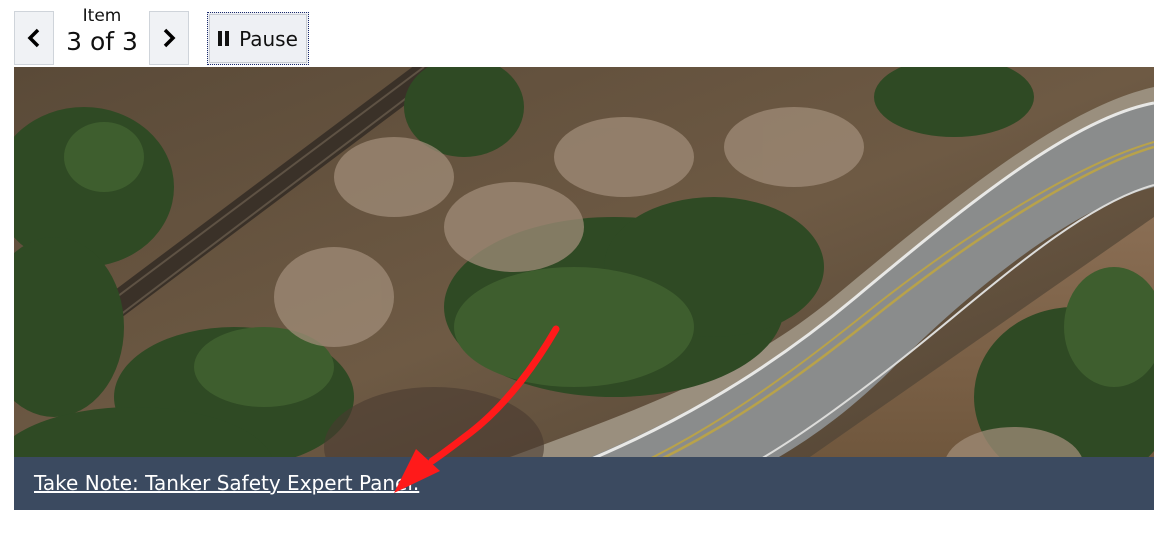  I want to click on previous-item-button, so click(34, 38).